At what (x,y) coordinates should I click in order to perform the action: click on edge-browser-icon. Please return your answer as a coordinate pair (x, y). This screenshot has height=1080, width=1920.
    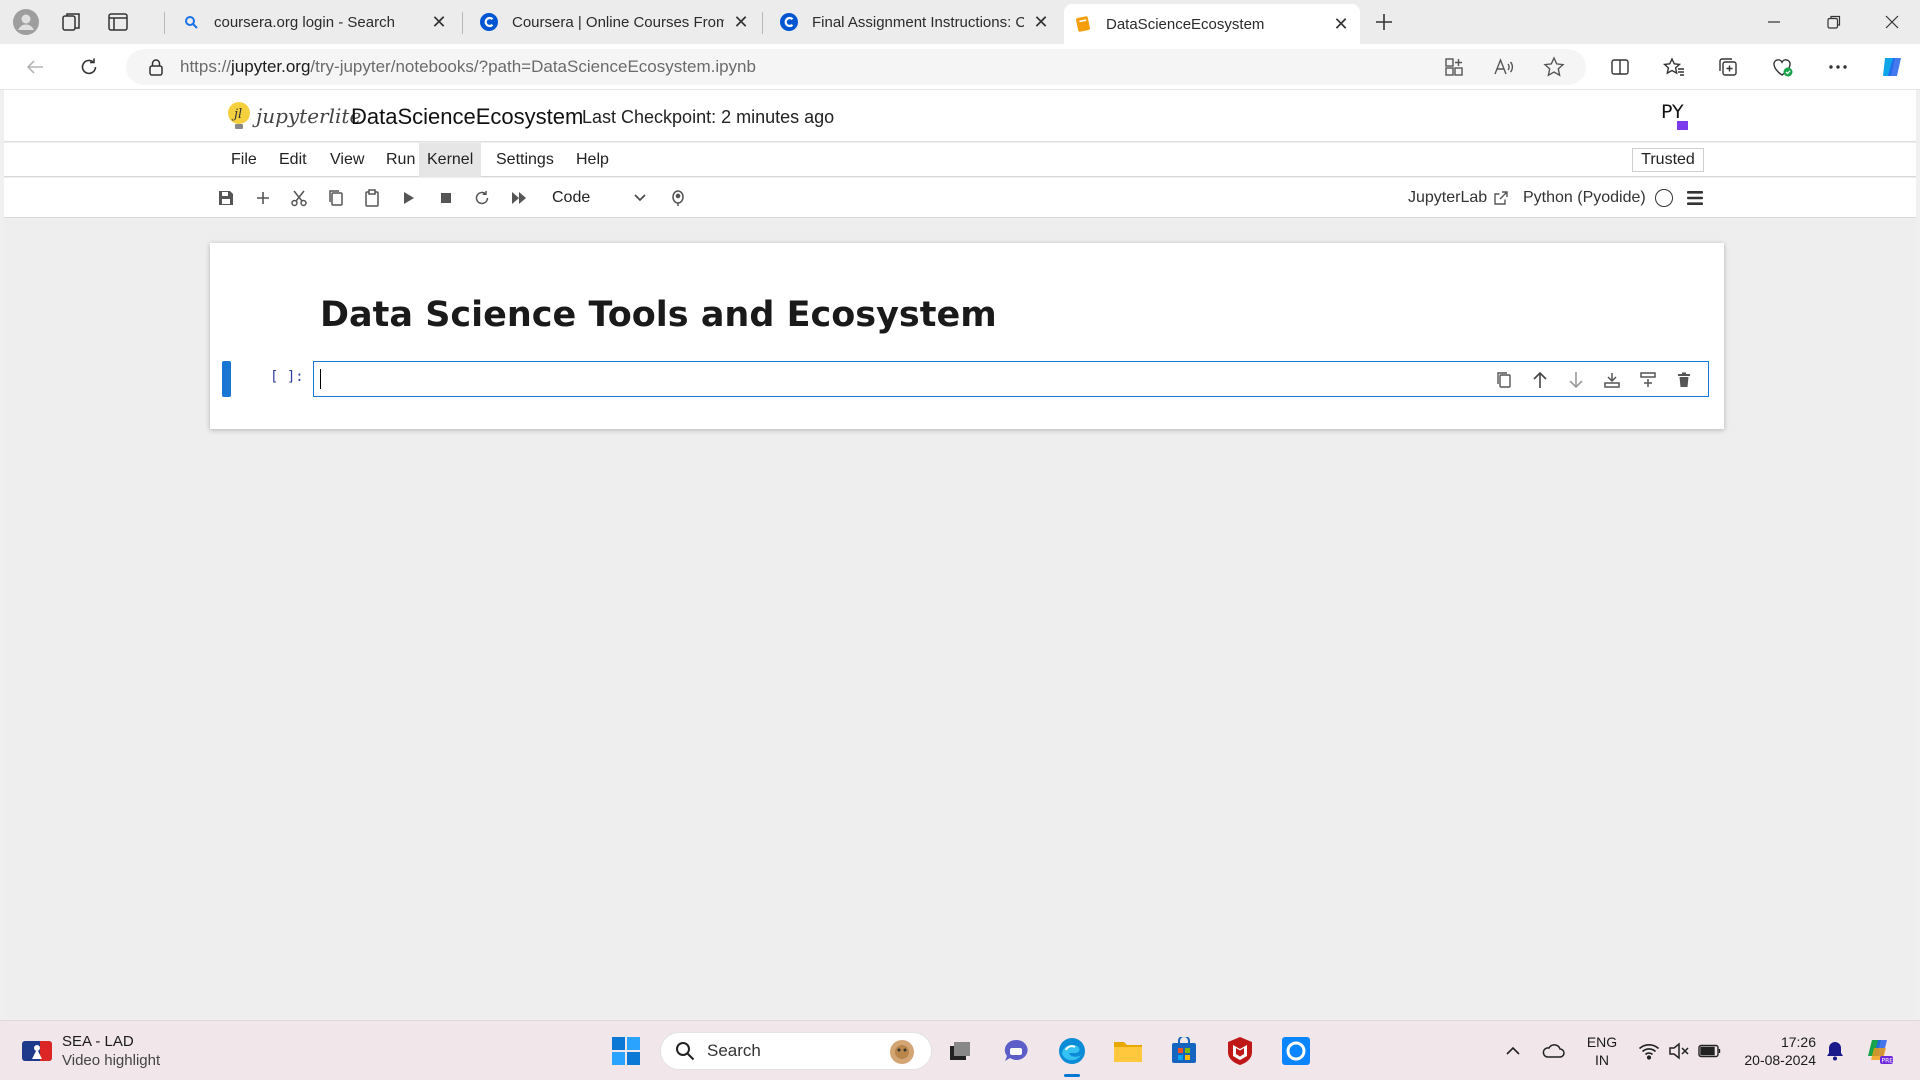
    Looking at the image, I should click on (1072, 1055).